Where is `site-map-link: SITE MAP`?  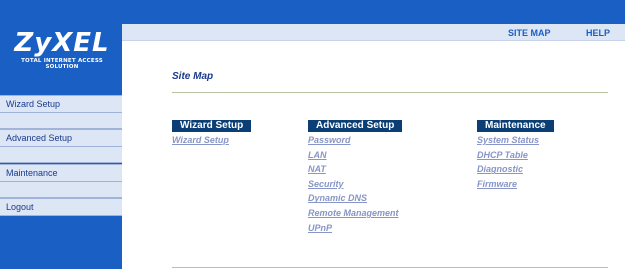 site-map-link: SITE MAP is located at coordinates (529, 33).